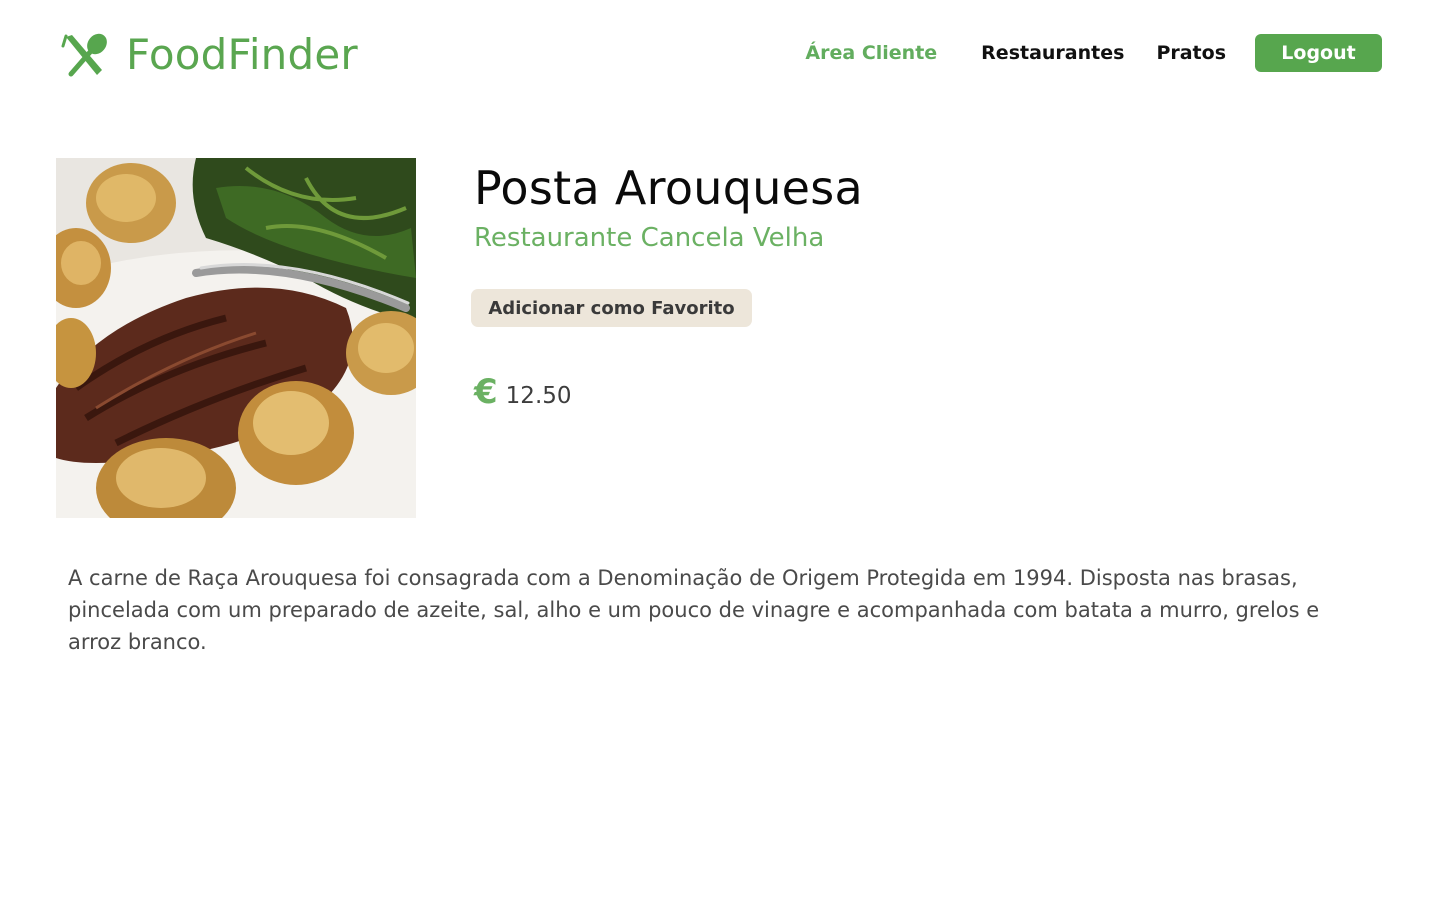 This screenshot has height=900, width=1440. I want to click on dish-price: € 12.50, so click(523, 392).